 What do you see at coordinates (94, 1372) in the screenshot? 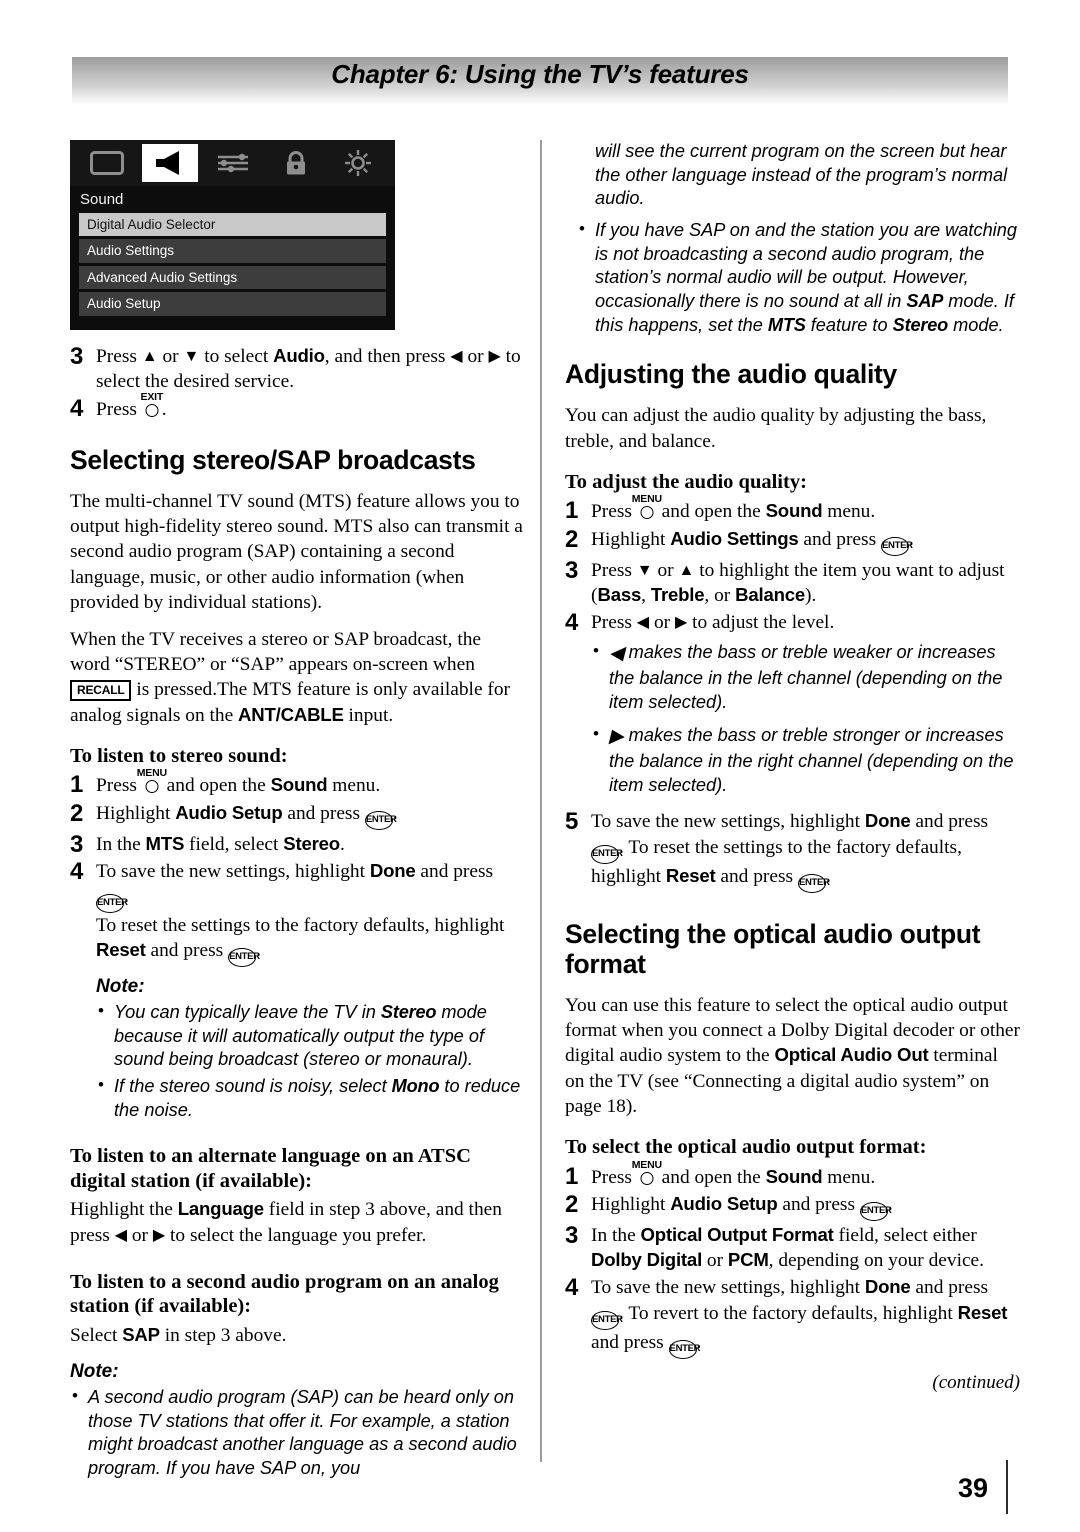
I see `note-label-2: Note:` at bounding box center [94, 1372].